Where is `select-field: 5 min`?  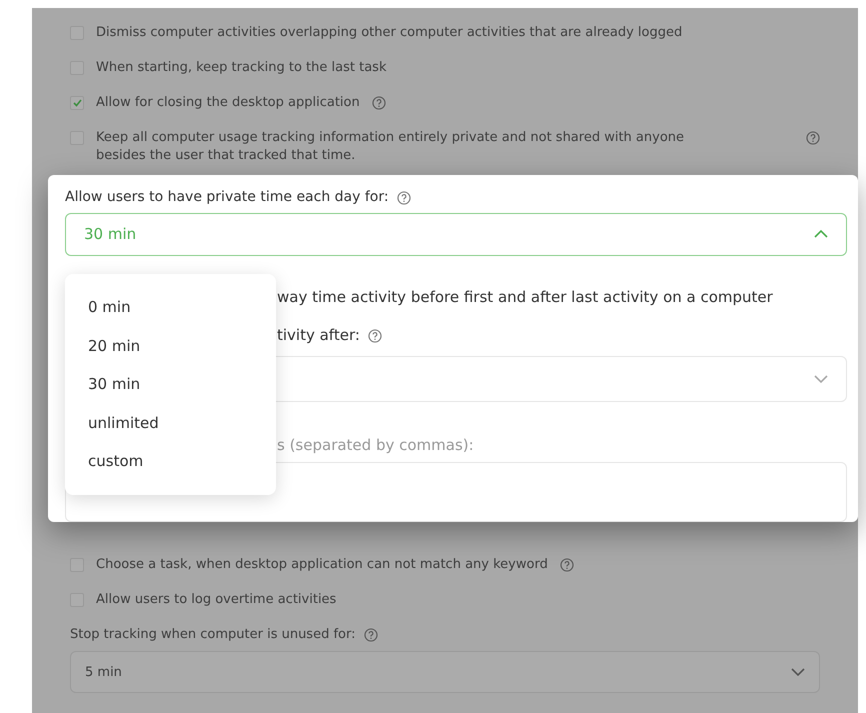 select-field: 5 min is located at coordinates (445, 672).